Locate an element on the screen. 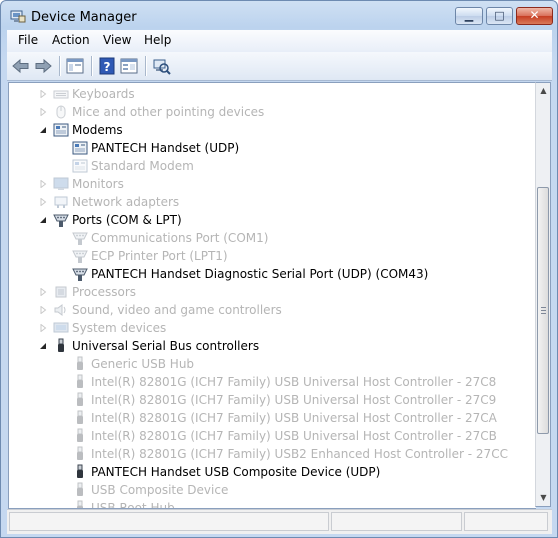 The width and height of the screenshot is (558, 538). tree-category: Keyboards is located at coordinates (269, 94).